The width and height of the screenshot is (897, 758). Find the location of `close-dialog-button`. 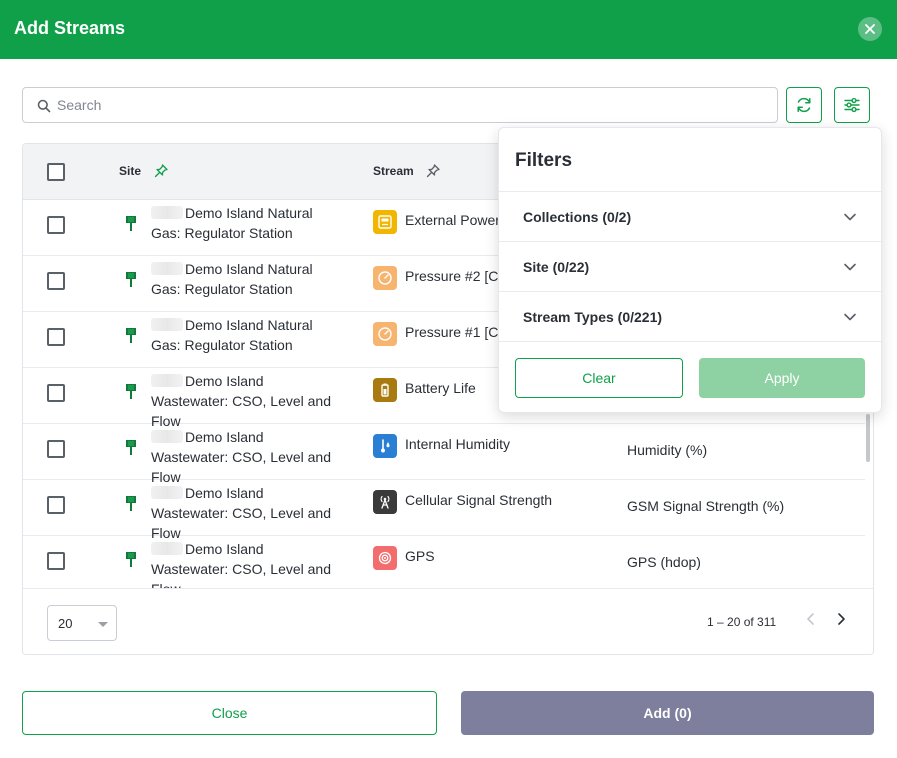

close-dialog-button is located at coordinates (870, 29).